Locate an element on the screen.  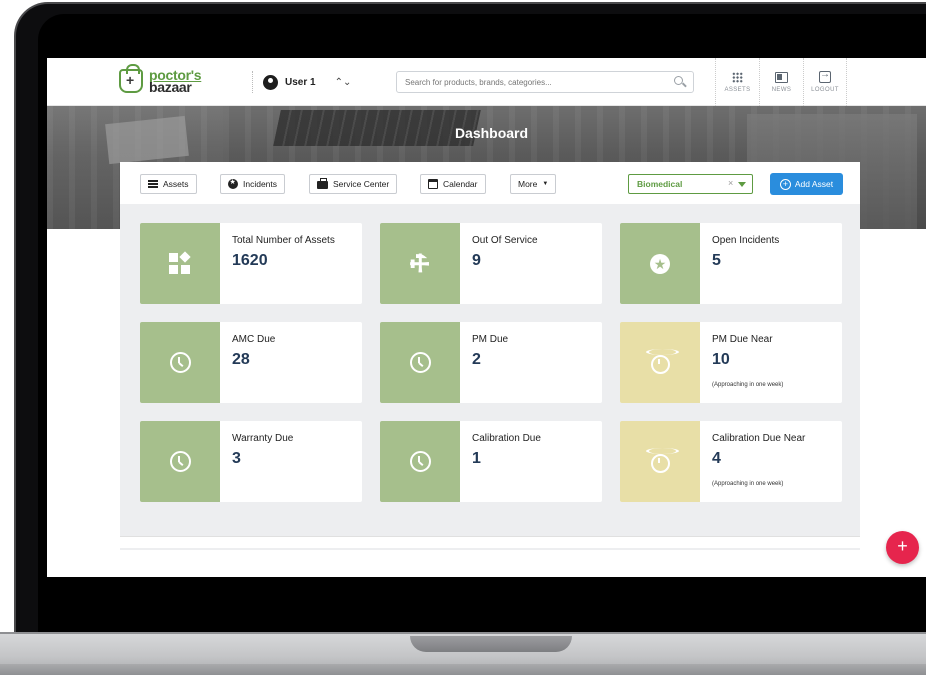
service-center-button-label: Service Center is located at coordinates (361, 184).